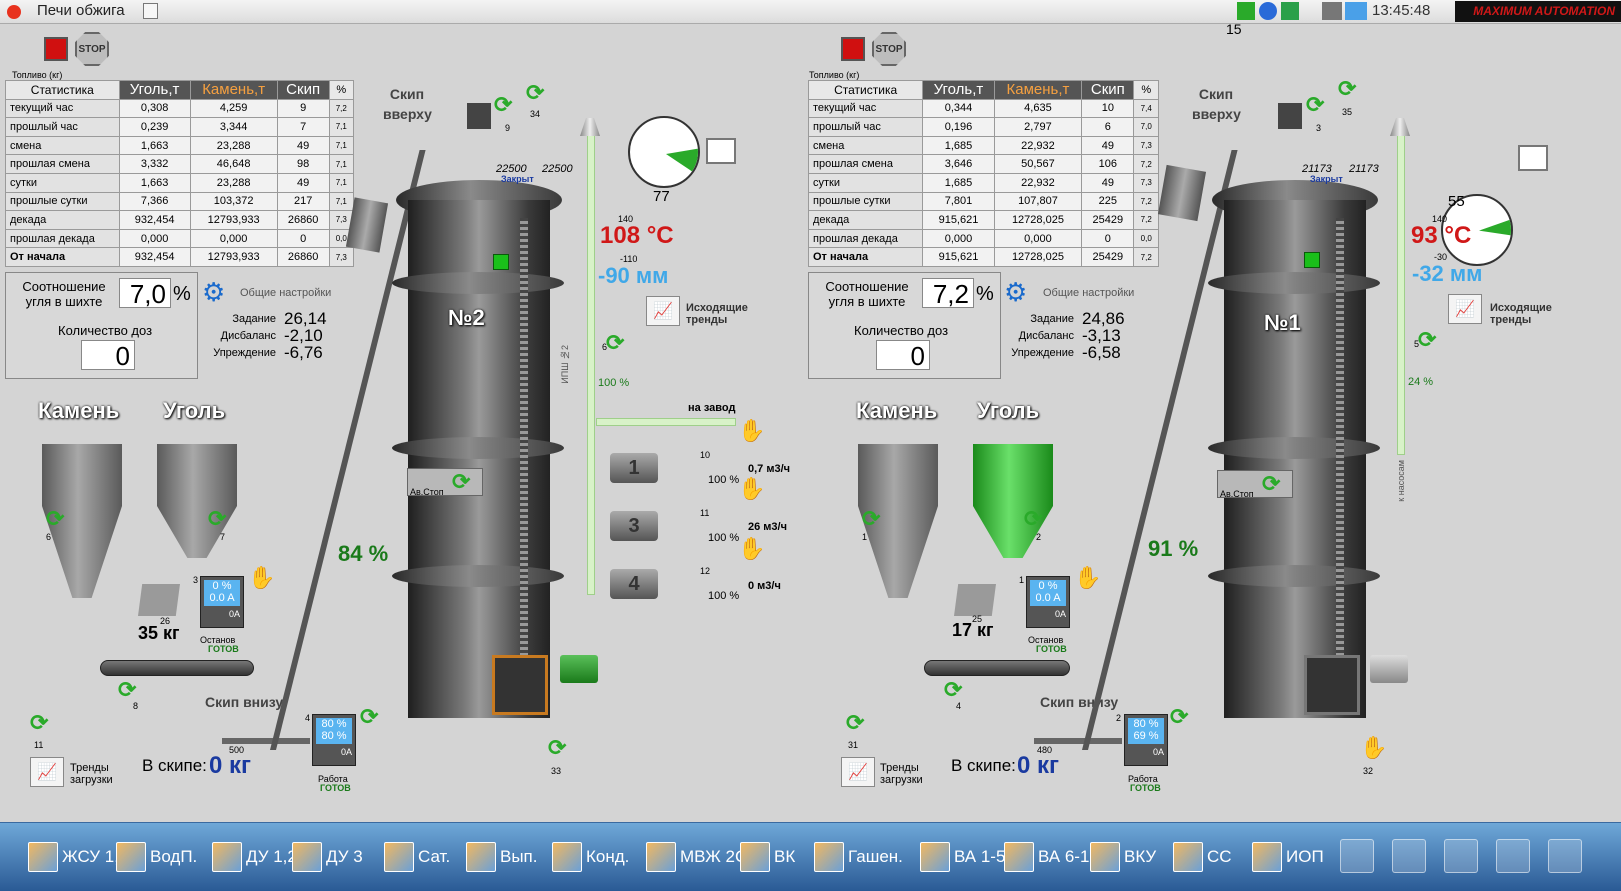  What do you see at coordinates (156, 857) in the screenshot?
I see `taskbar-item: ВодП.` at bounding box center [156, 857].